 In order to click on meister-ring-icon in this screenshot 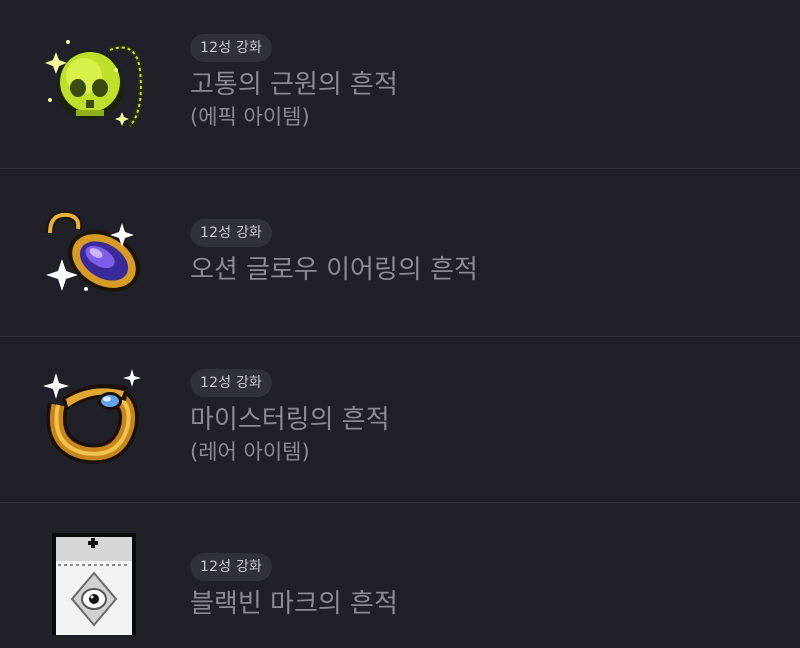, I will do `click(92, 417)`.